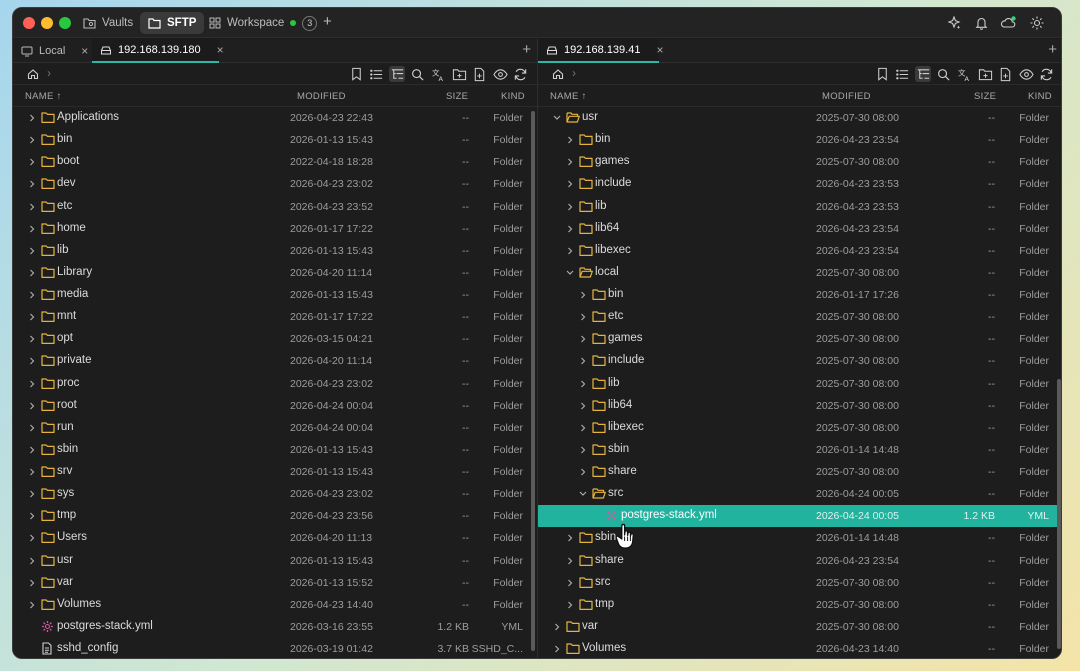 This screenshot has width=1080, height=671. What do you see at coordinates (799, 273) in the screenshot?
I see `folder-row: local 2025-07-30 08:00 -- Folder` at bounding box center [799, 273].